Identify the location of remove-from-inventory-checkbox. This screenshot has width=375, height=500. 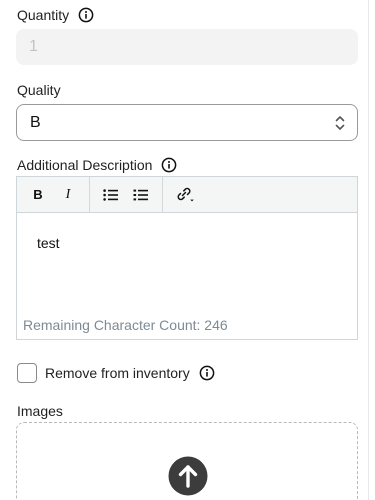
(27, 373).